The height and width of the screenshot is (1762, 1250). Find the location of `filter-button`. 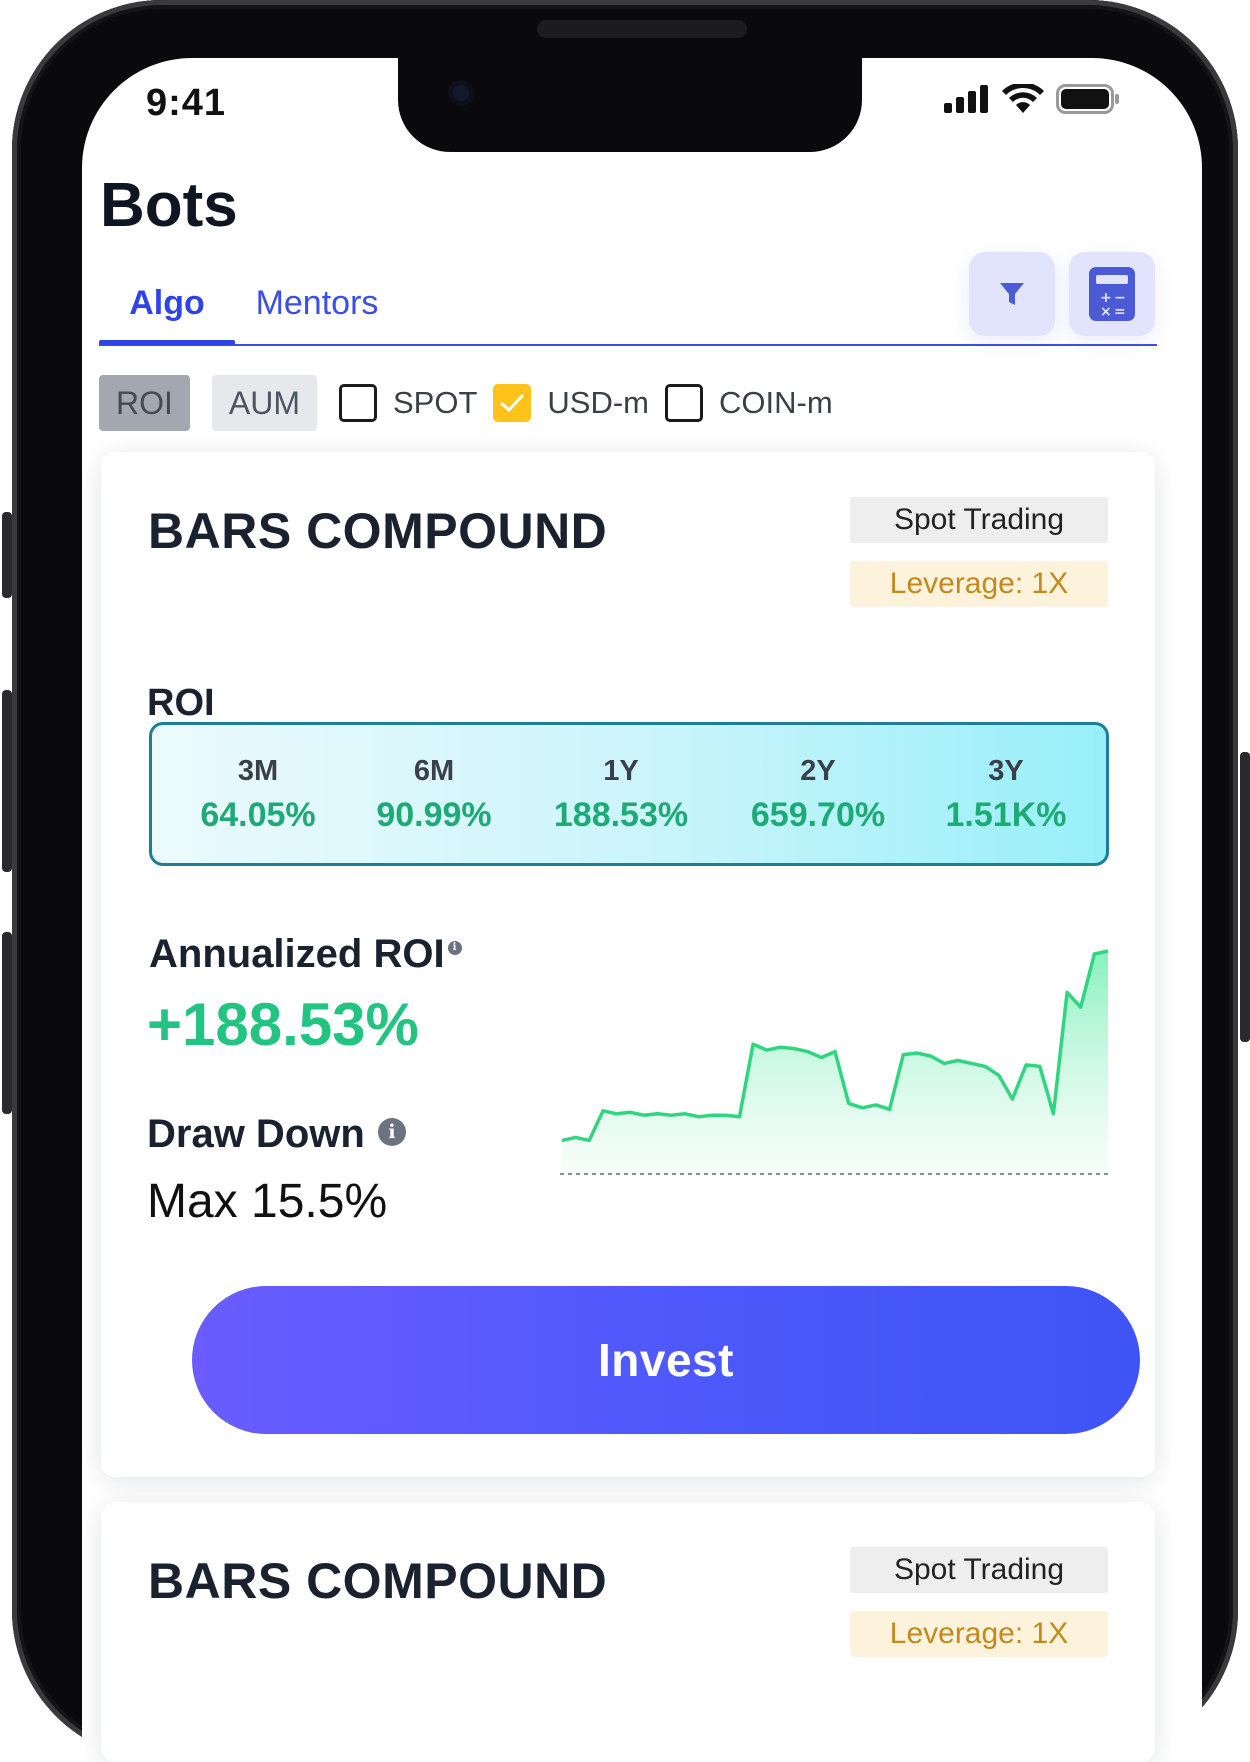

filter-button is located at coordinates (1012, 294).